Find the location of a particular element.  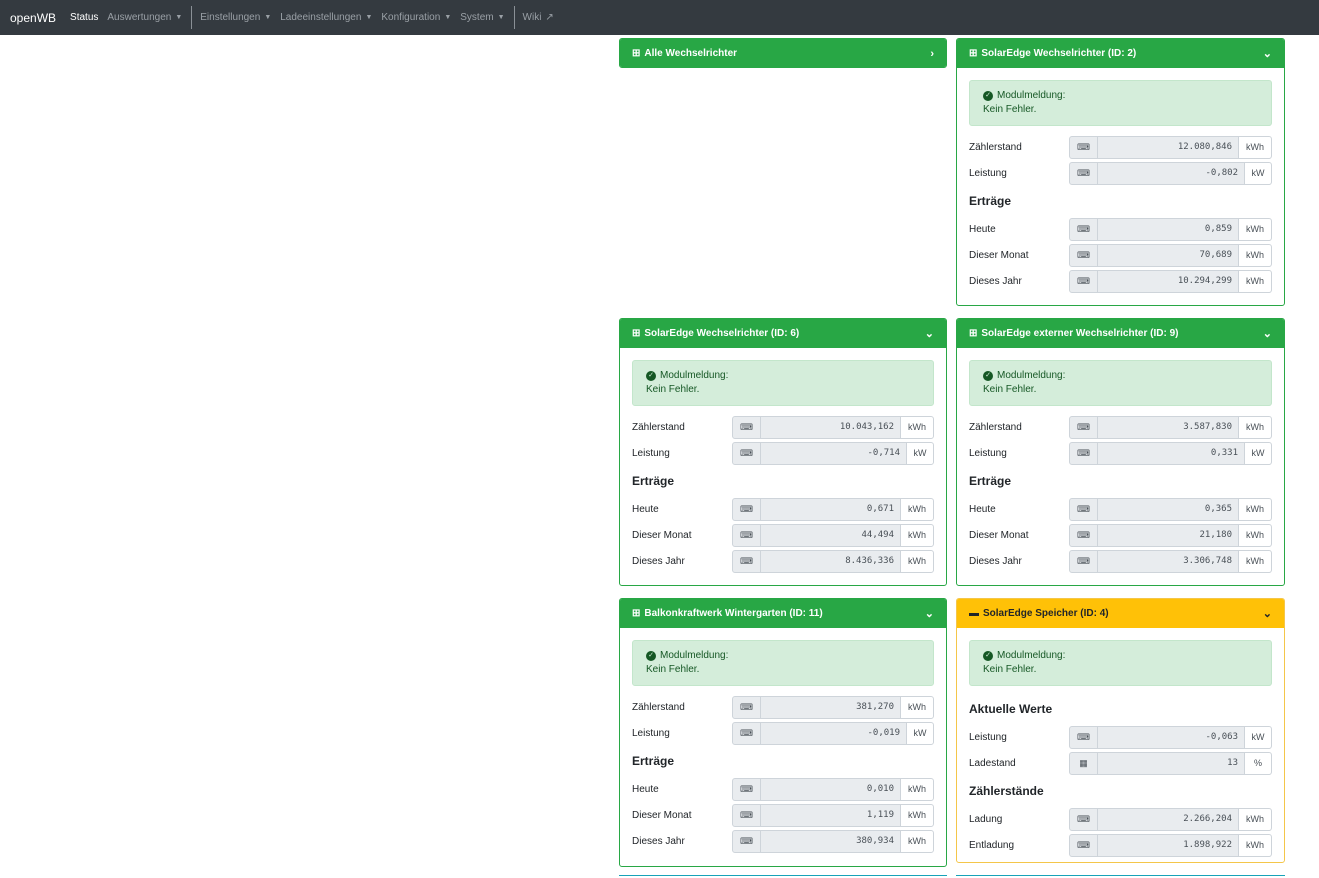

readonly-value: 0,671 is located at coordinates (830, 509).